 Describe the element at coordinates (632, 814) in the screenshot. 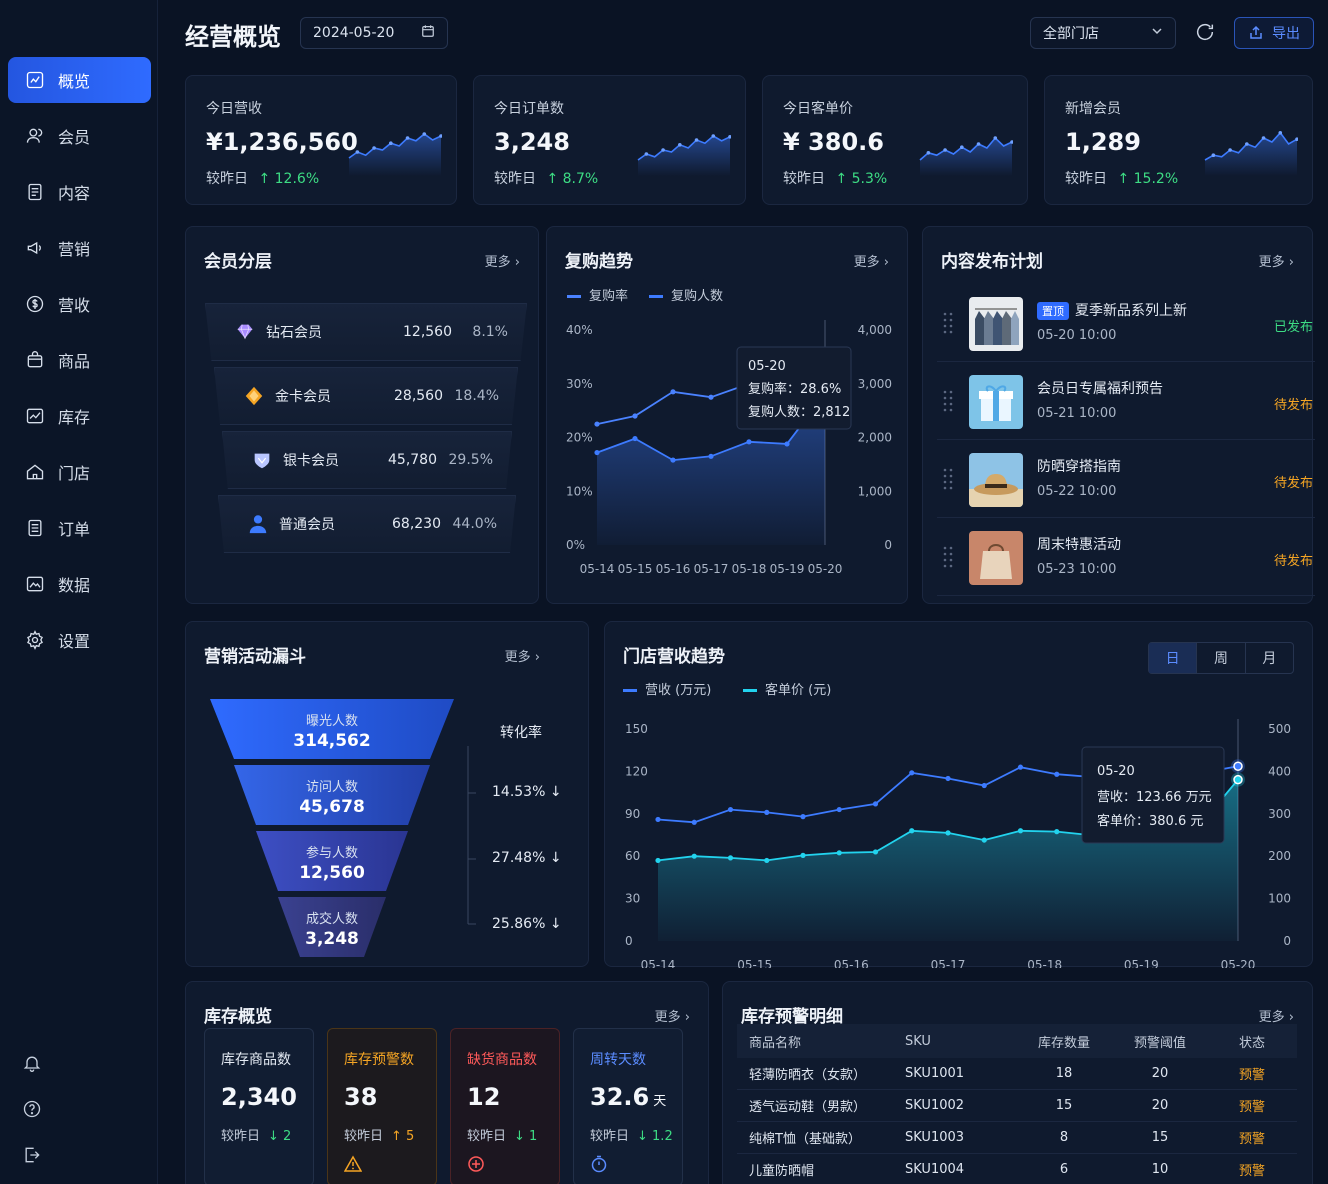

I see `y-left-tick-label: 90` at that location.